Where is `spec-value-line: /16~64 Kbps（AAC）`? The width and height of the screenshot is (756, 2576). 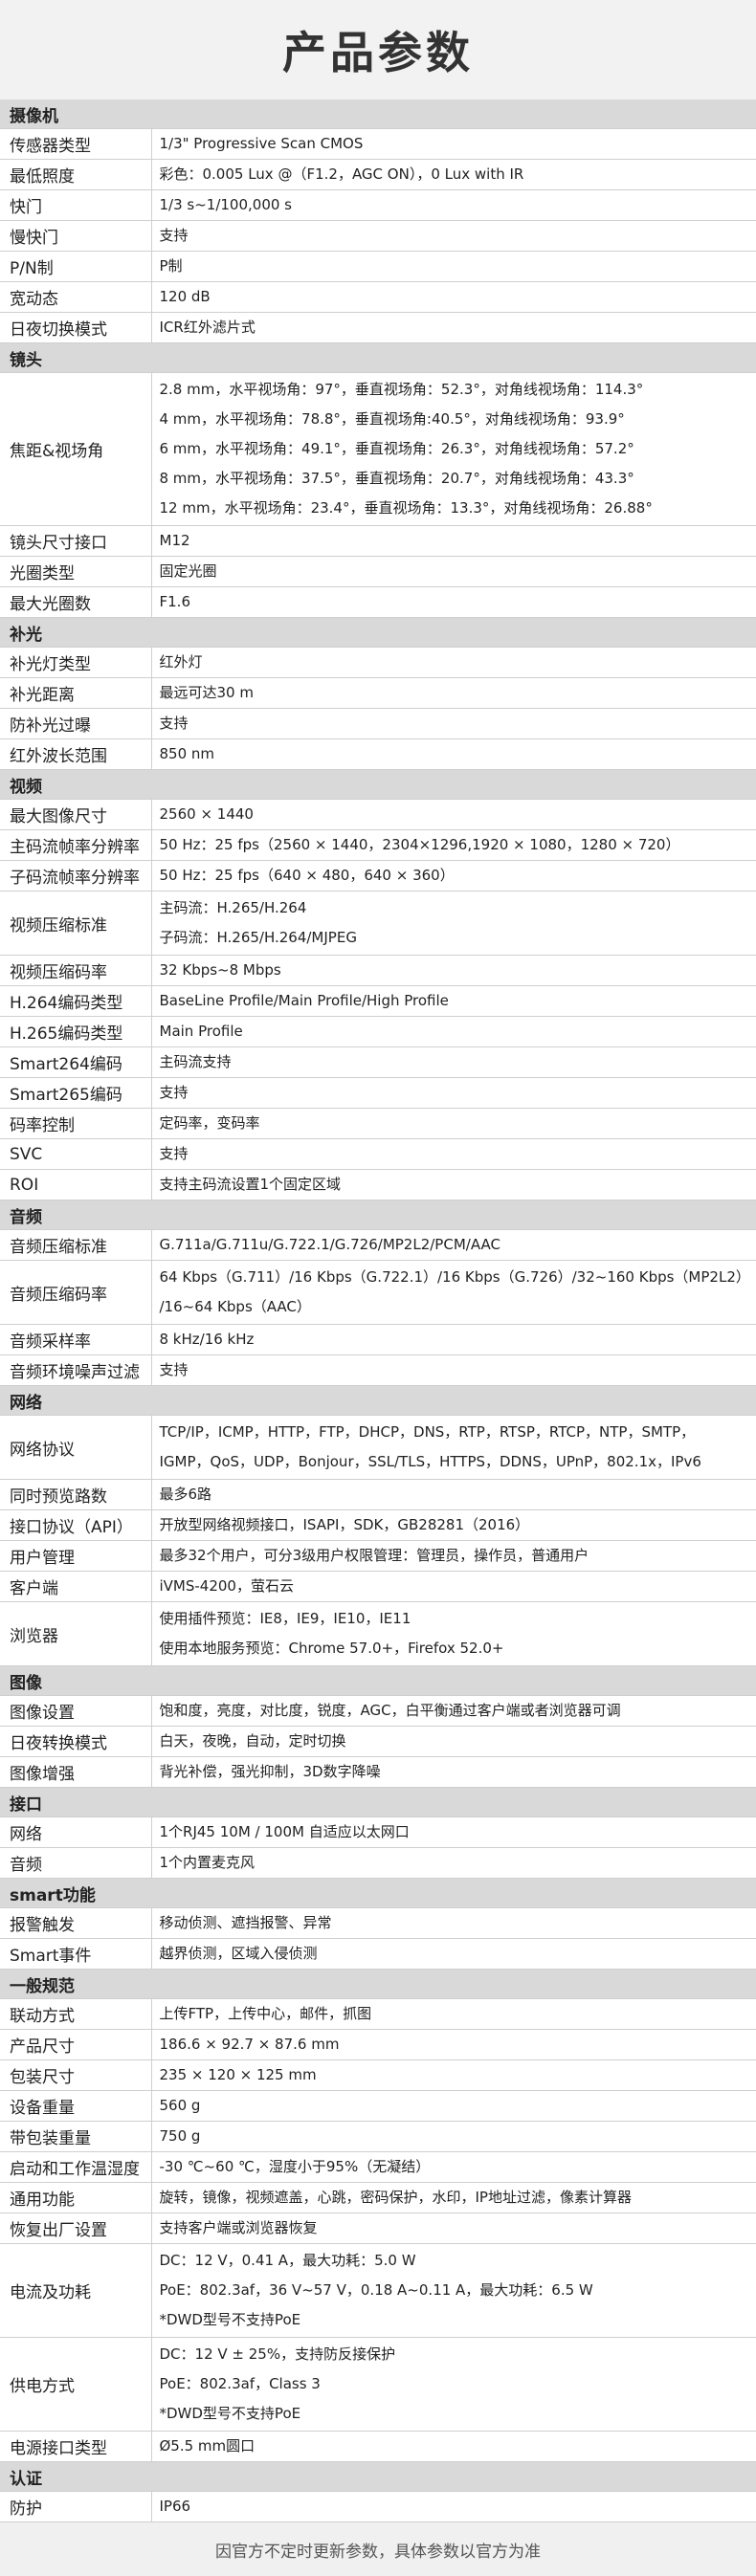 spec-value-line: /16~64 Kbps（AAC） is located at coordinates (235, 1307).